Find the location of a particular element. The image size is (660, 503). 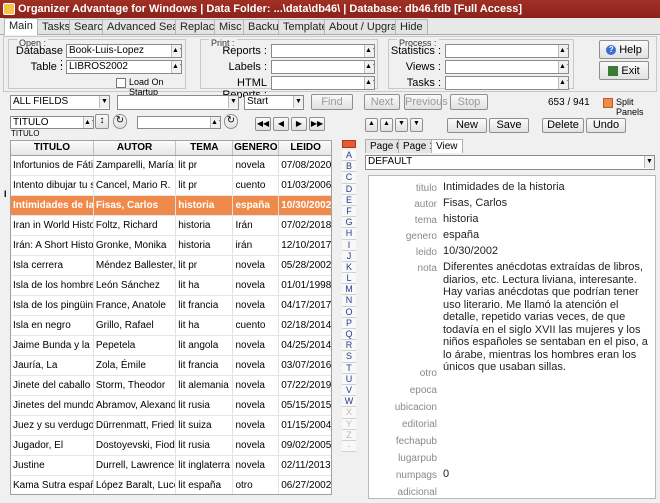

search-field-select: ALL FIELDS ▼ is located at coordinates (60, 102).